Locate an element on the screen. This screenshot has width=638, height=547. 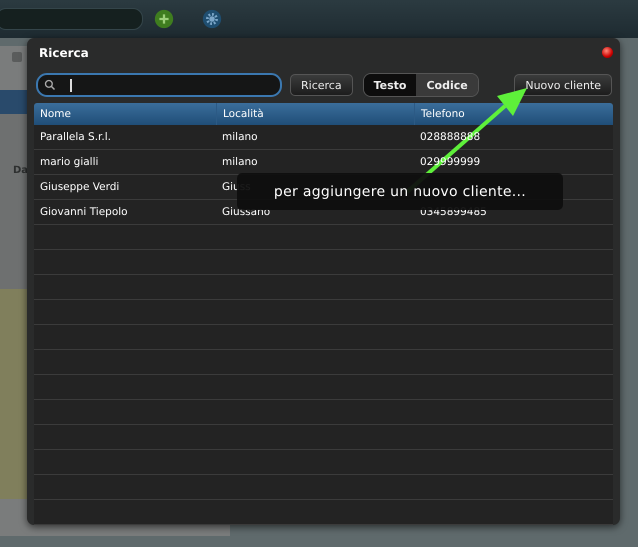
table-cell: Parallela S.r.l. is located at coordinates (75, 137).